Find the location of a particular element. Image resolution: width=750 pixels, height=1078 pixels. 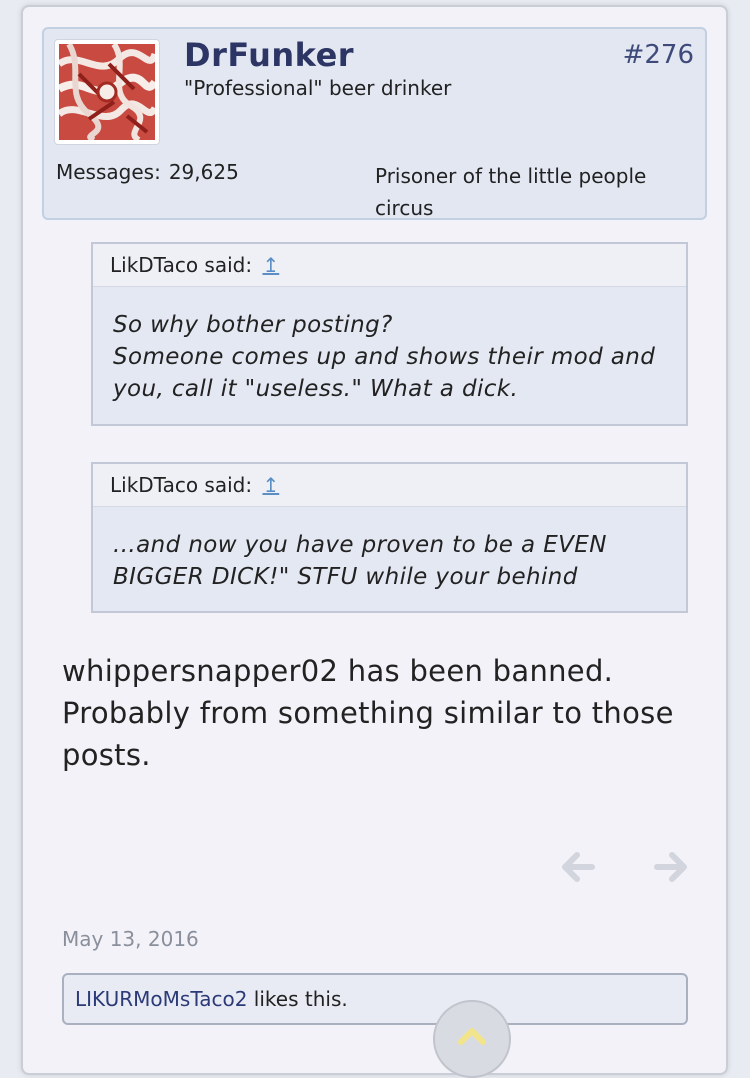

user-title: "Professional" beer drinker is located at coordinates (318, 88).